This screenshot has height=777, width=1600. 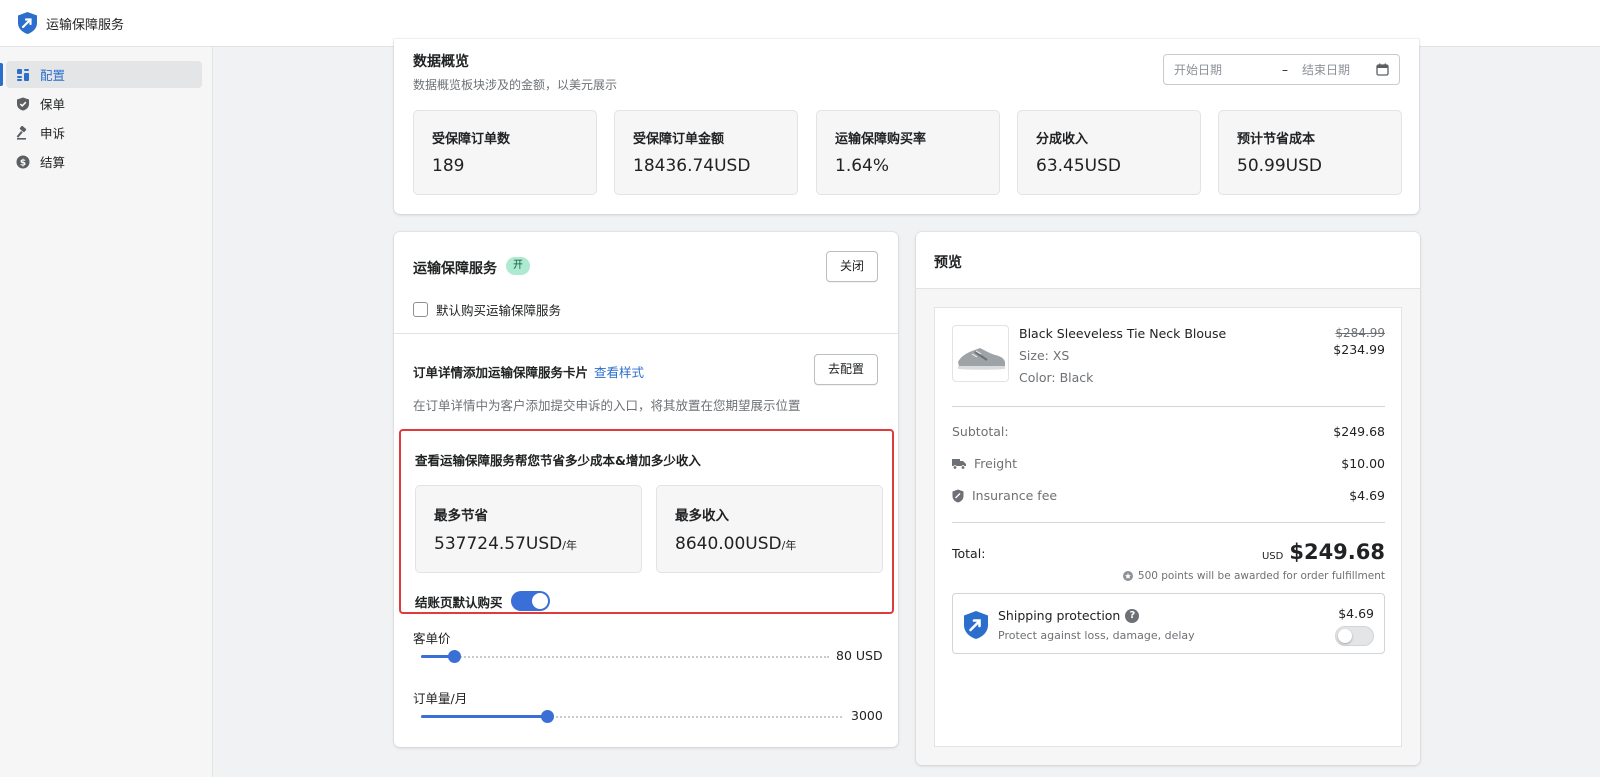 What do you see at coordinates (976, 625) in the screenshot?
I see `shipping-protection-shield-icon` at bounding box center [976, 625].